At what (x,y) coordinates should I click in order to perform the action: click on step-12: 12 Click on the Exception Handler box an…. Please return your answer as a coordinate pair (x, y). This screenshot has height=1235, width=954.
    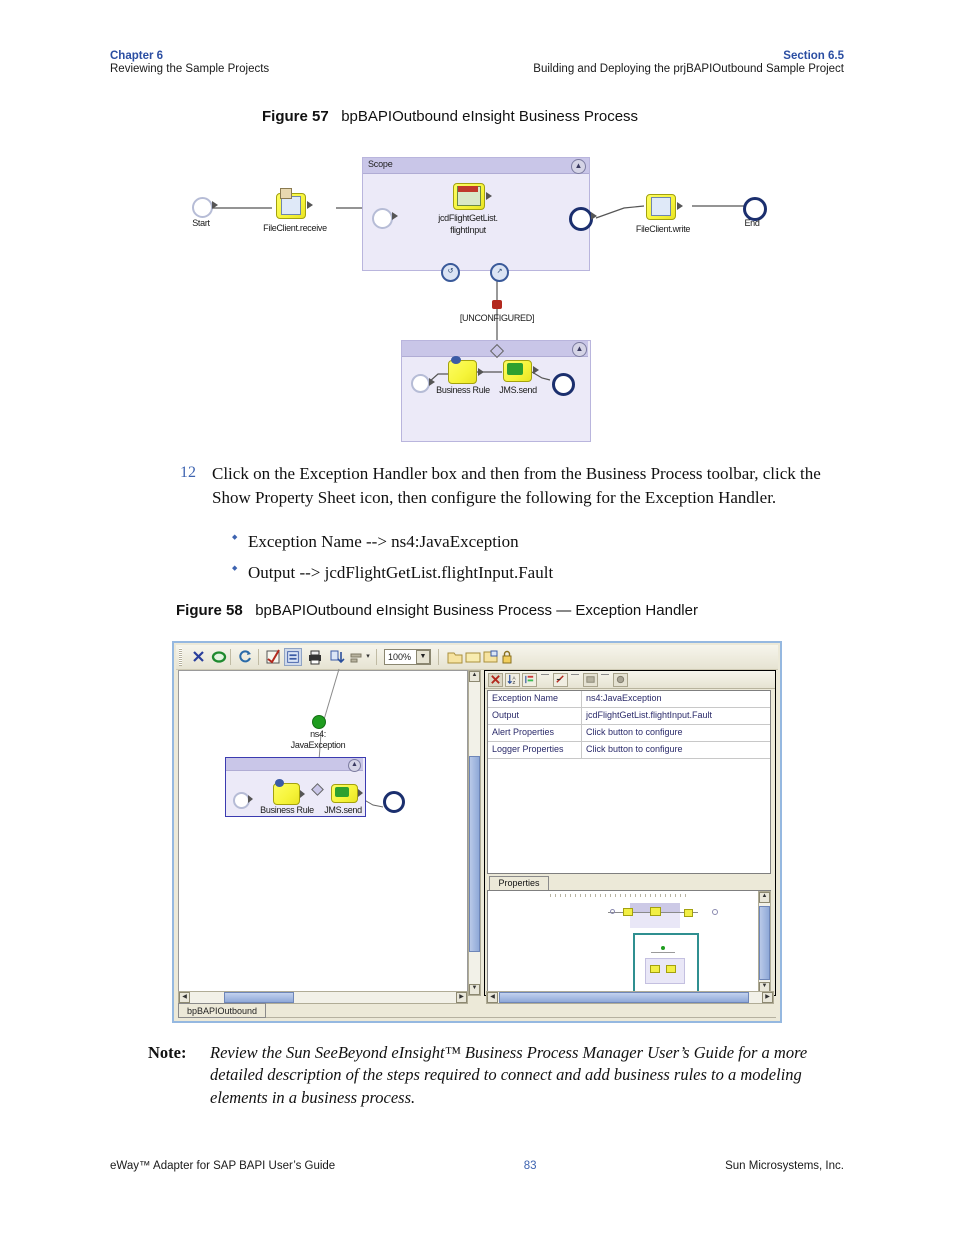
    Looking at the image, I should click on (510, 486).